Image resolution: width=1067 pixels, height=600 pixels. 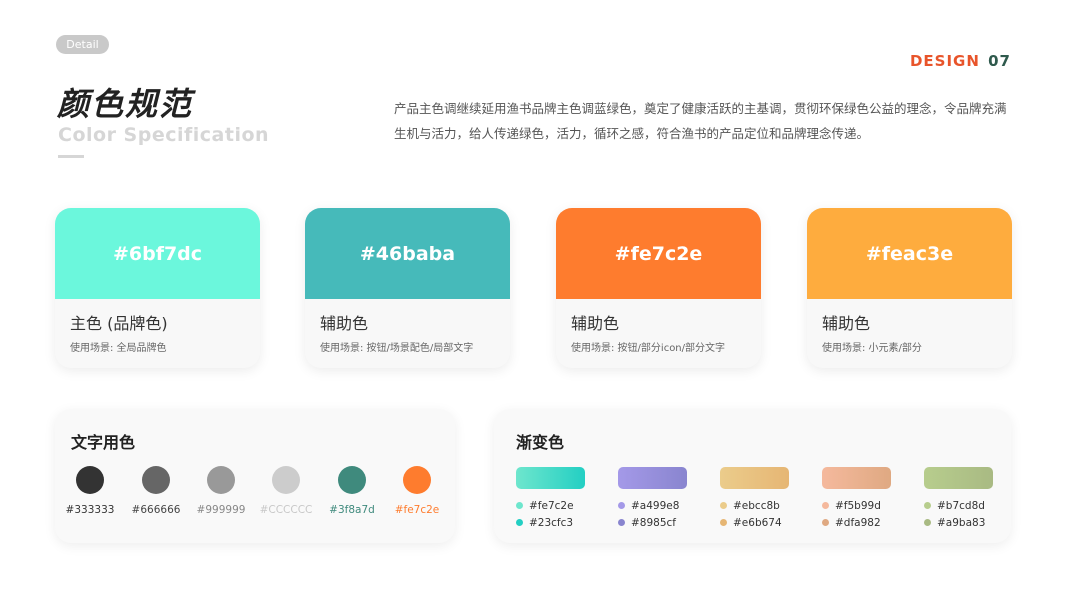 I want to click on gradient-item: #b7cd8d #a9ba83, so click(x=959, y=498).